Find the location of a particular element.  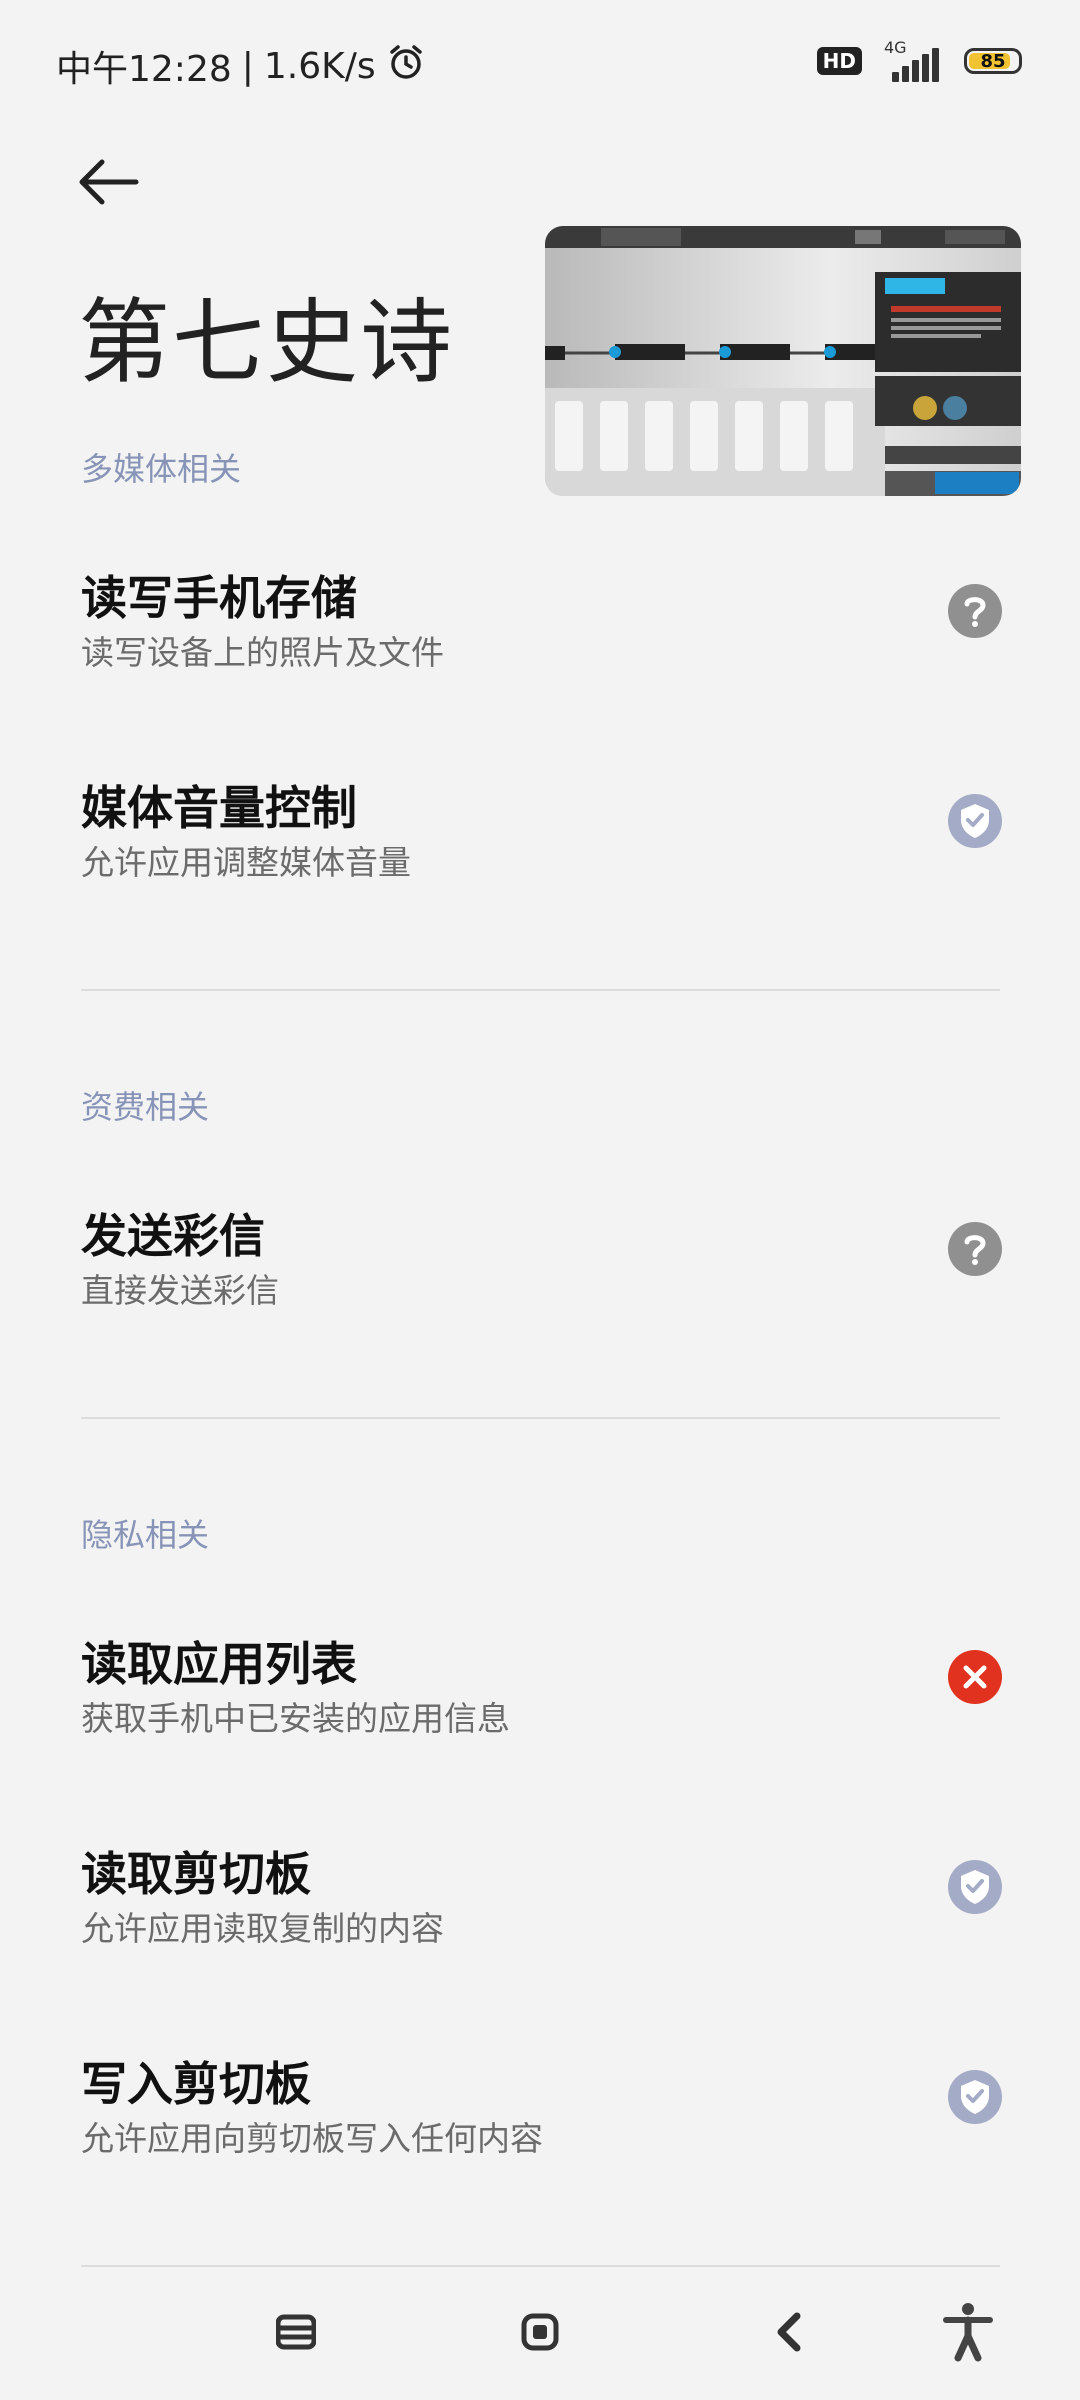

back-icon is located at coordinates (789, 2332).